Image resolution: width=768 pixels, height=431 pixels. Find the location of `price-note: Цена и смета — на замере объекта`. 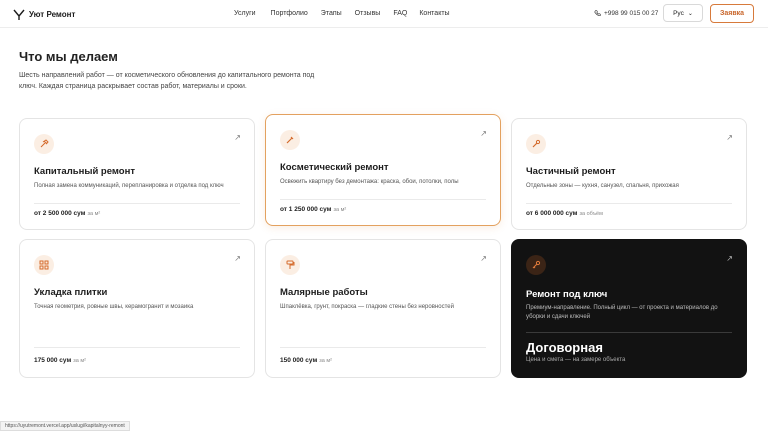

price-note: Цена и смета — на замере объекта is located at coordinates (576, 360).